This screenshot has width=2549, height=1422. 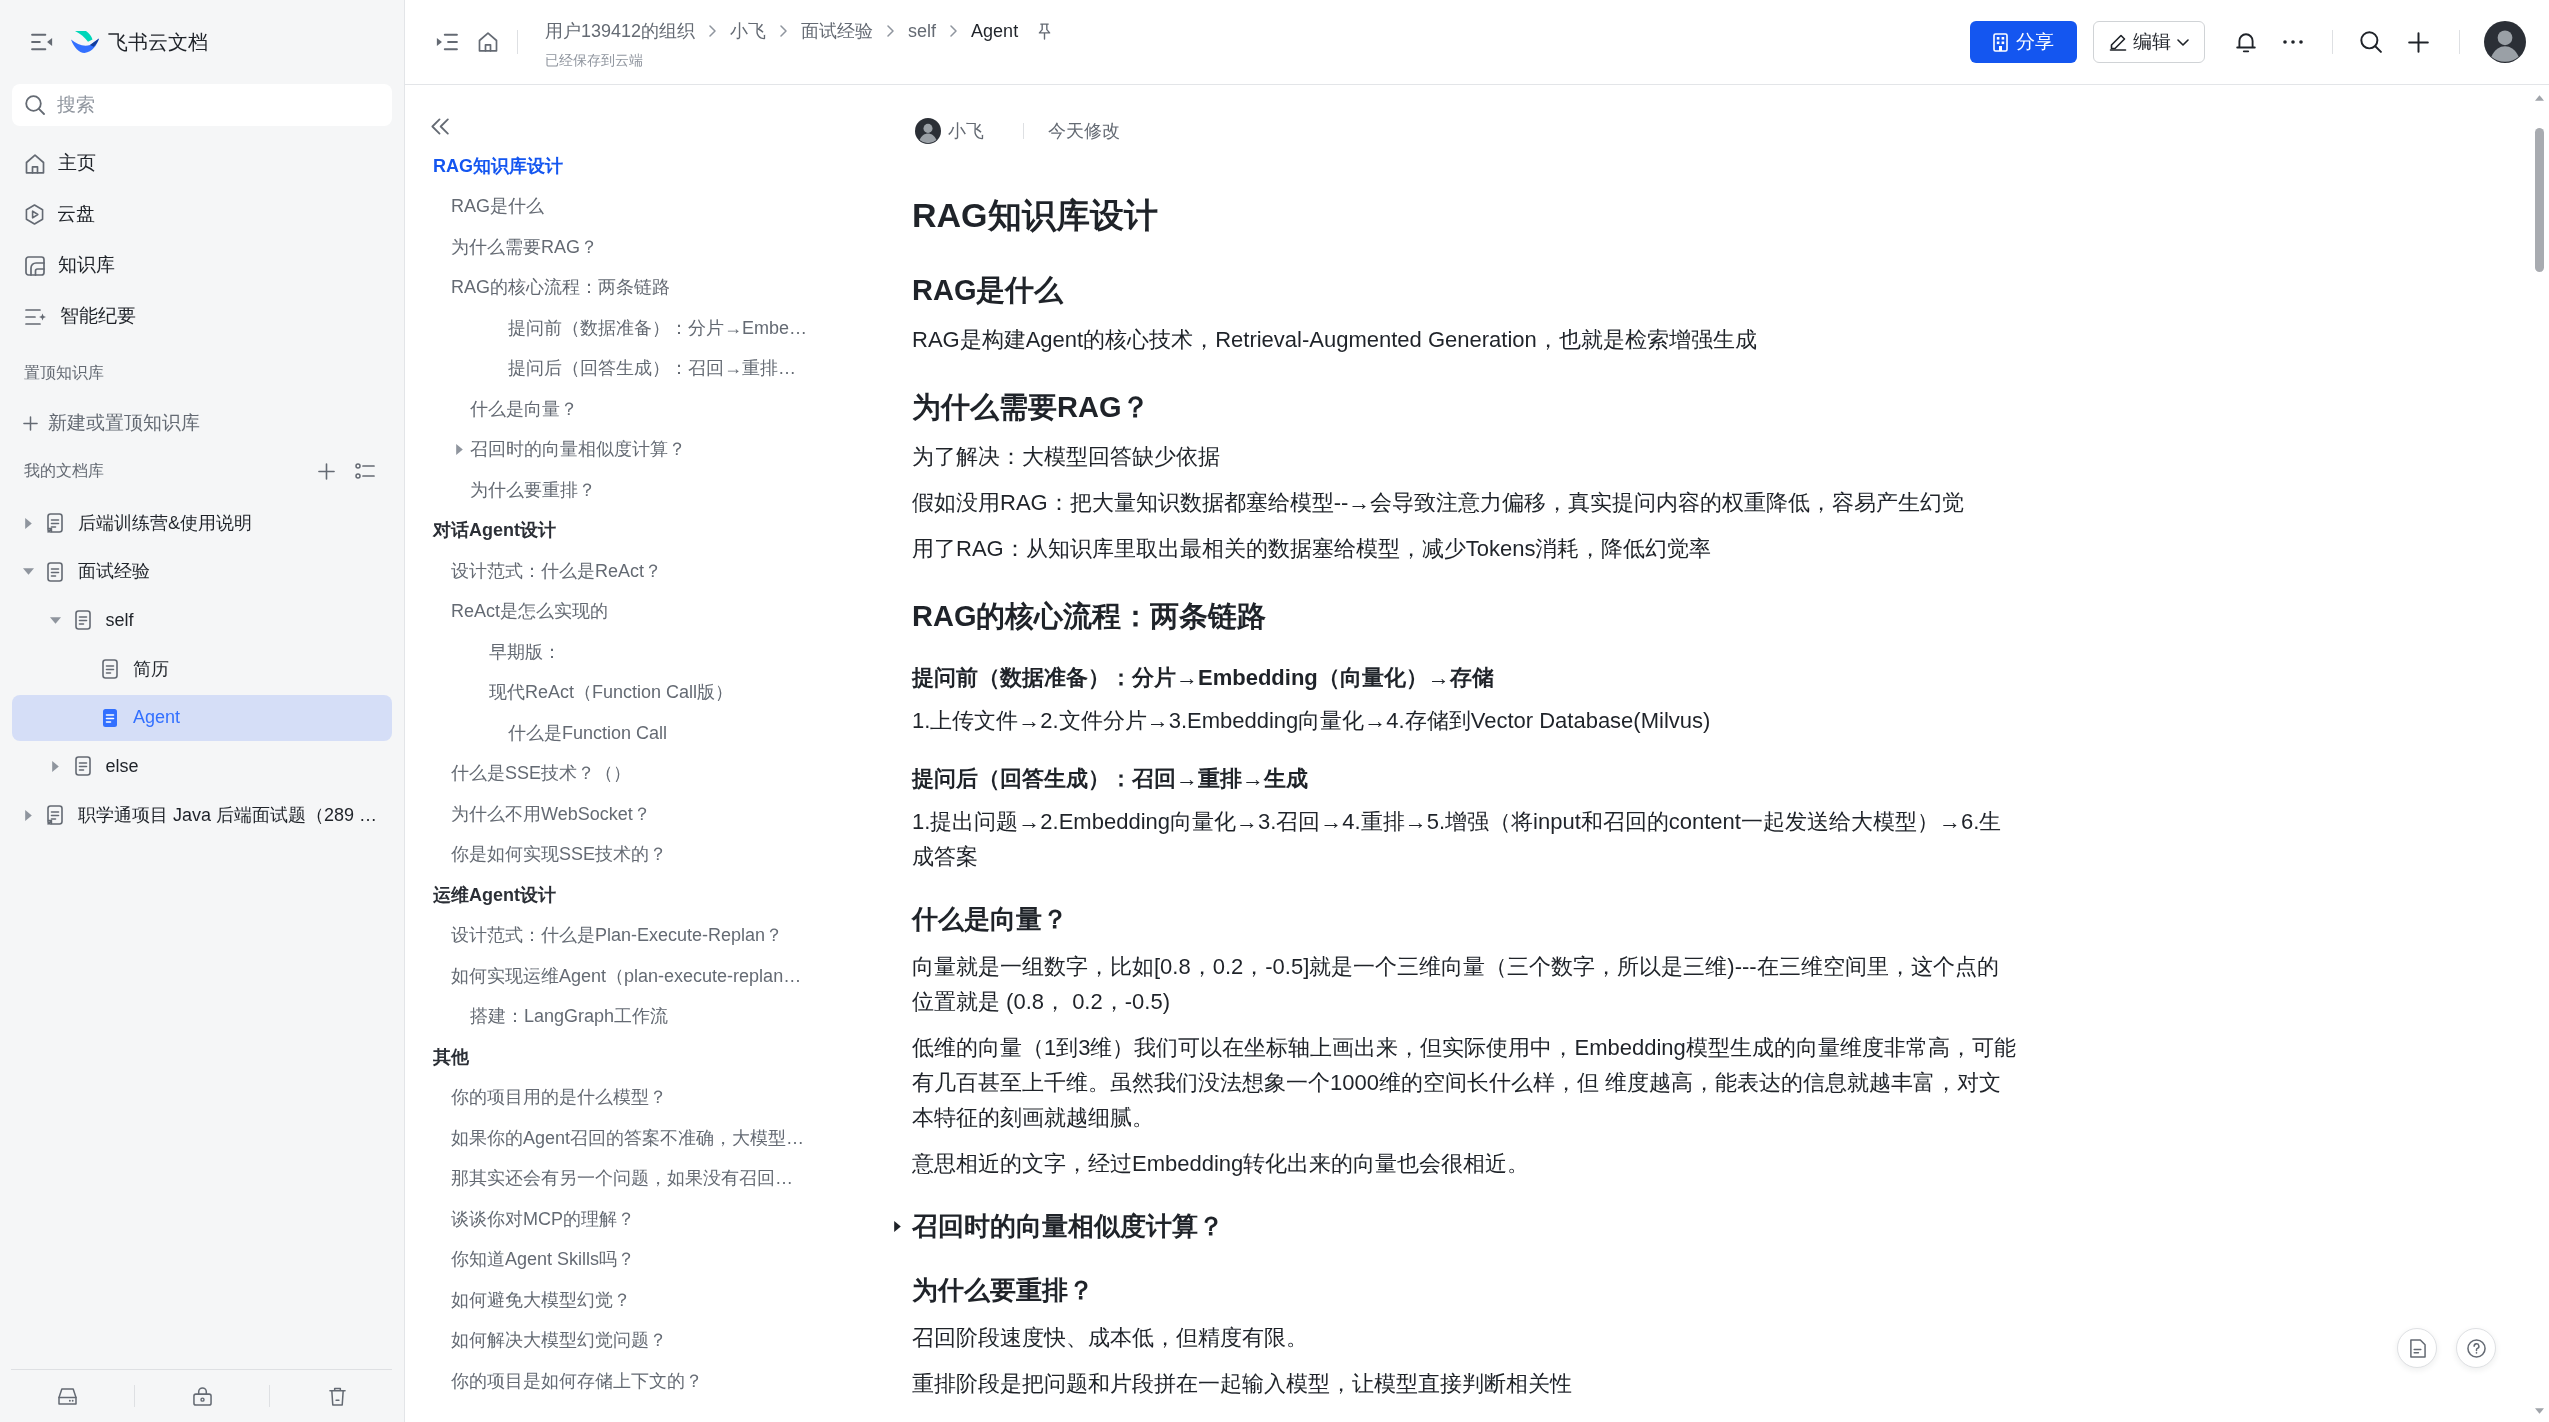 What do you see at coordinates (541, 774) in the screenshot?
I see `outline-item: 什么是SSE技术？（）` at bounding box center [541, 774].